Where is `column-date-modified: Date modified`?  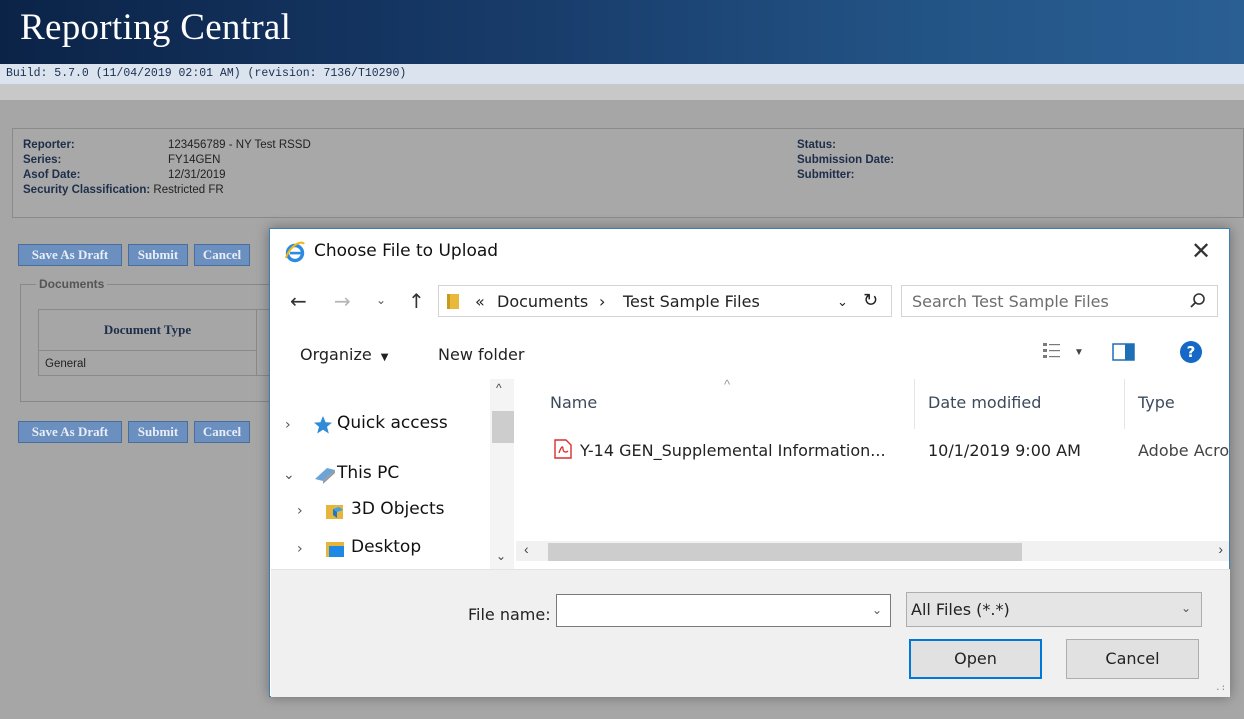
column-date-modified: Date modified is located at coordinates (984, 402).